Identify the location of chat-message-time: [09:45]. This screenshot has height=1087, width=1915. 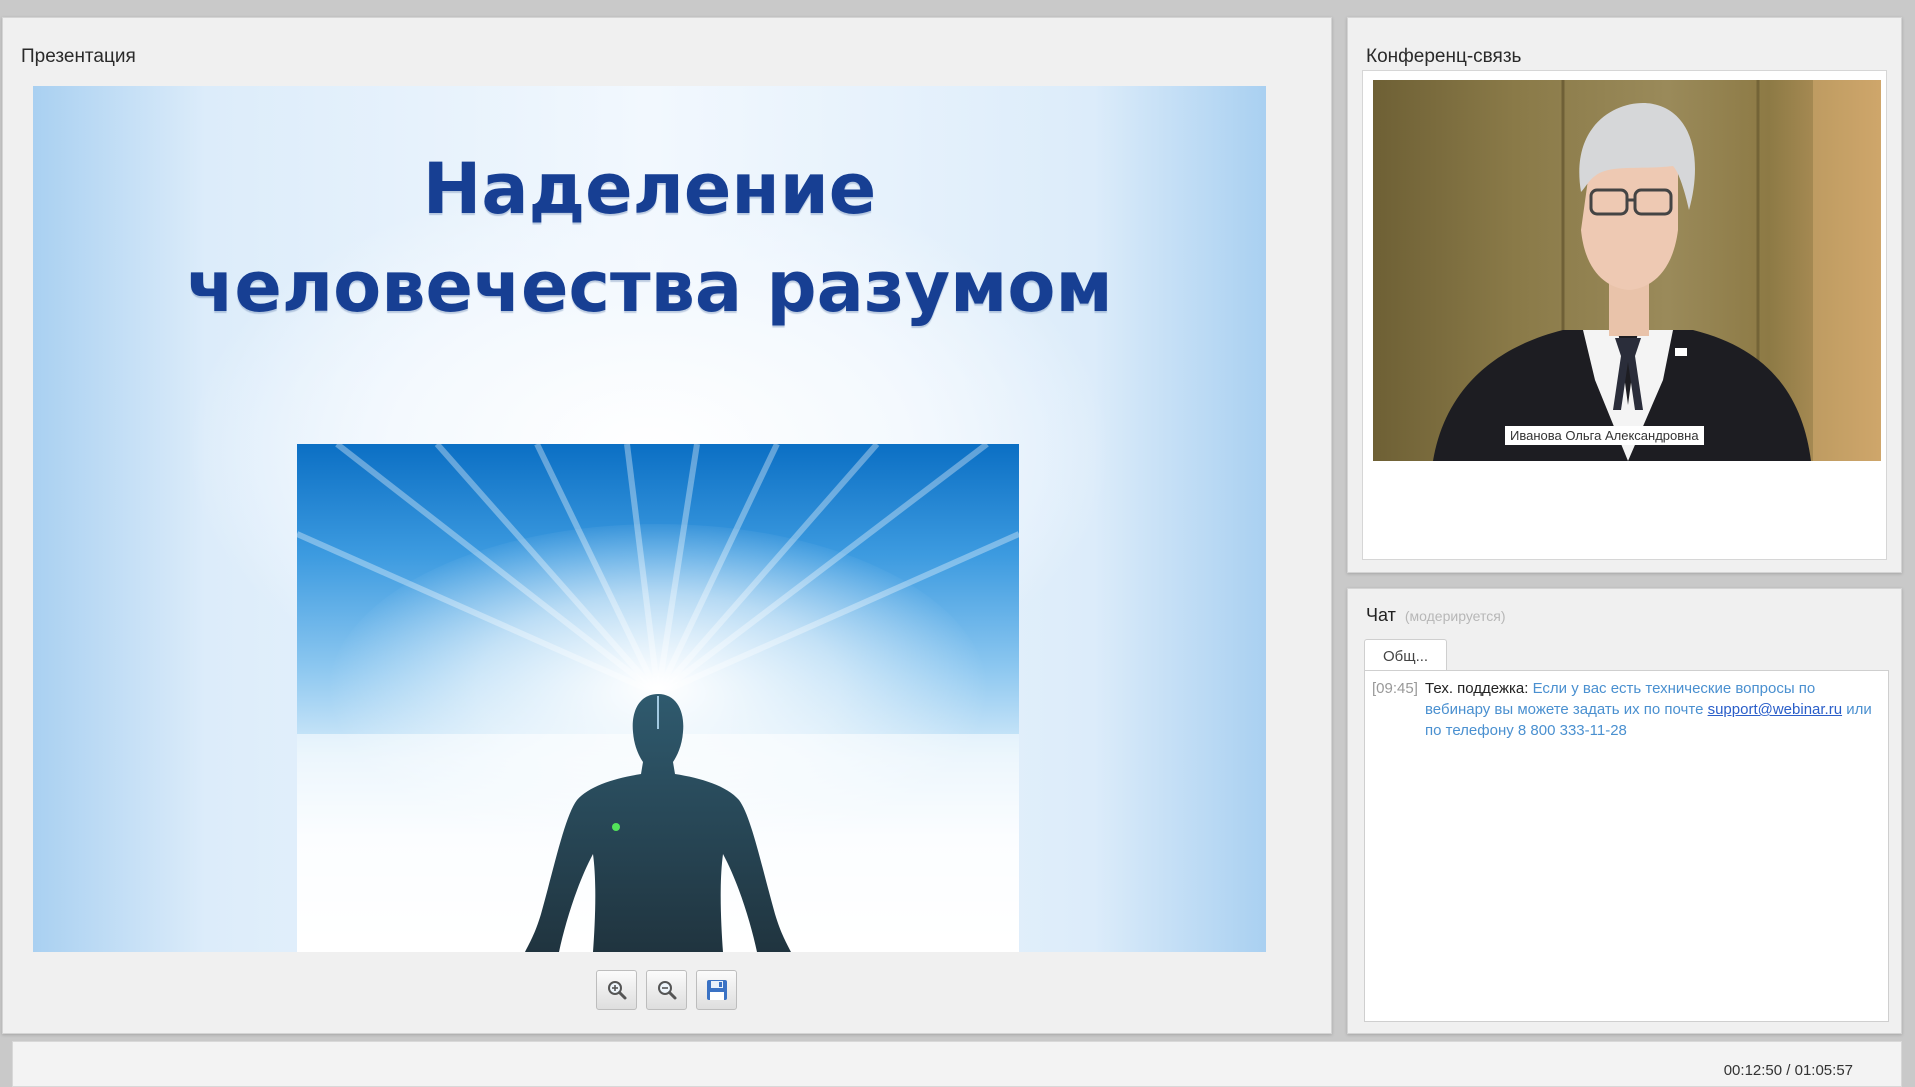
(1395, 688).